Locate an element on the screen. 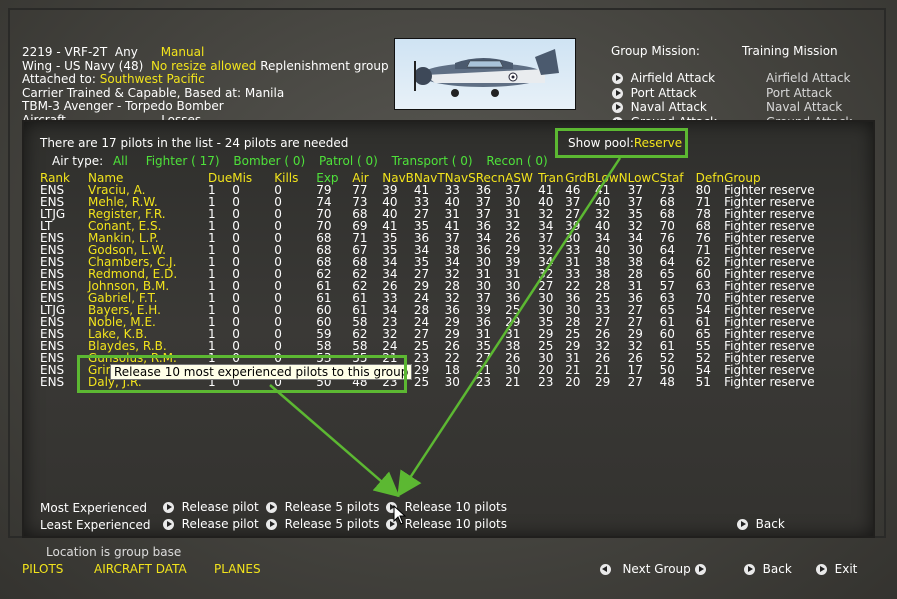 The image size is (897, 599). highlight-show-pool is located at coordinates (621, 143).